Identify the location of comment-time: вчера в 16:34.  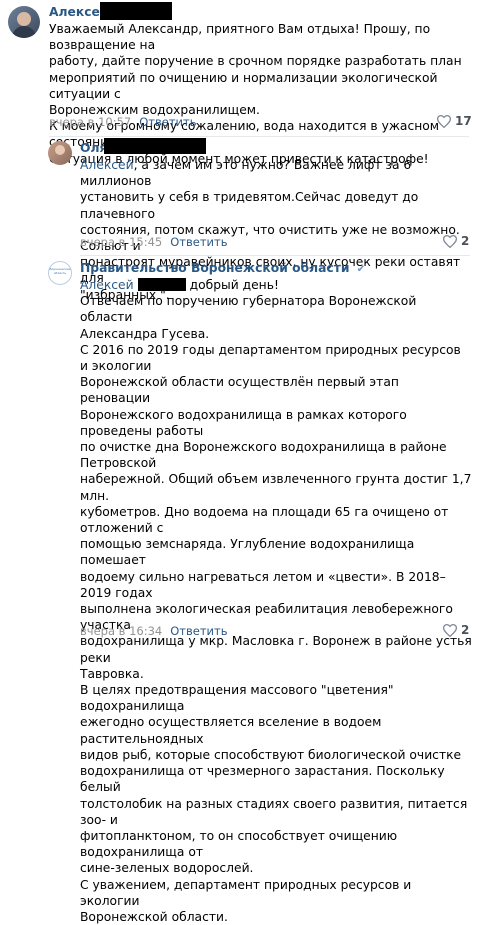
(121, 631).